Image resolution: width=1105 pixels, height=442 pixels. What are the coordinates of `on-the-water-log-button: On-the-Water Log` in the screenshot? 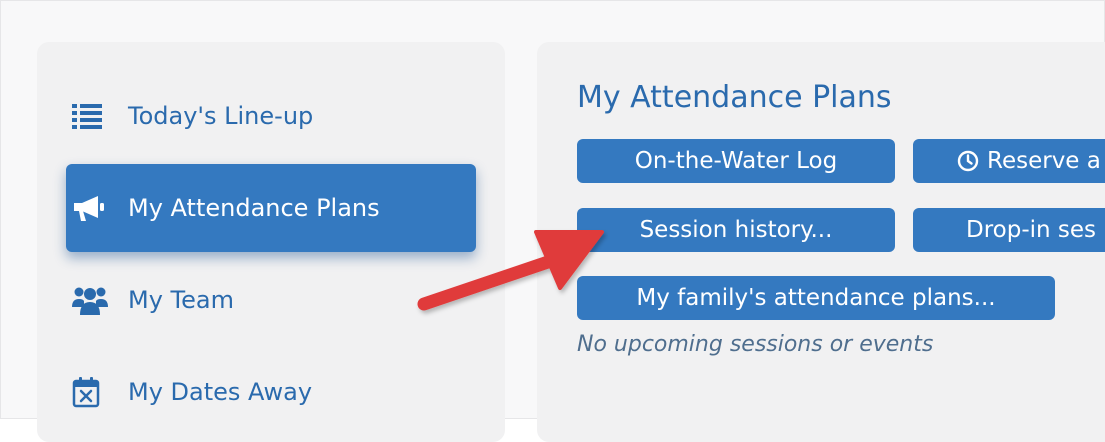 It's located at (736, 161).